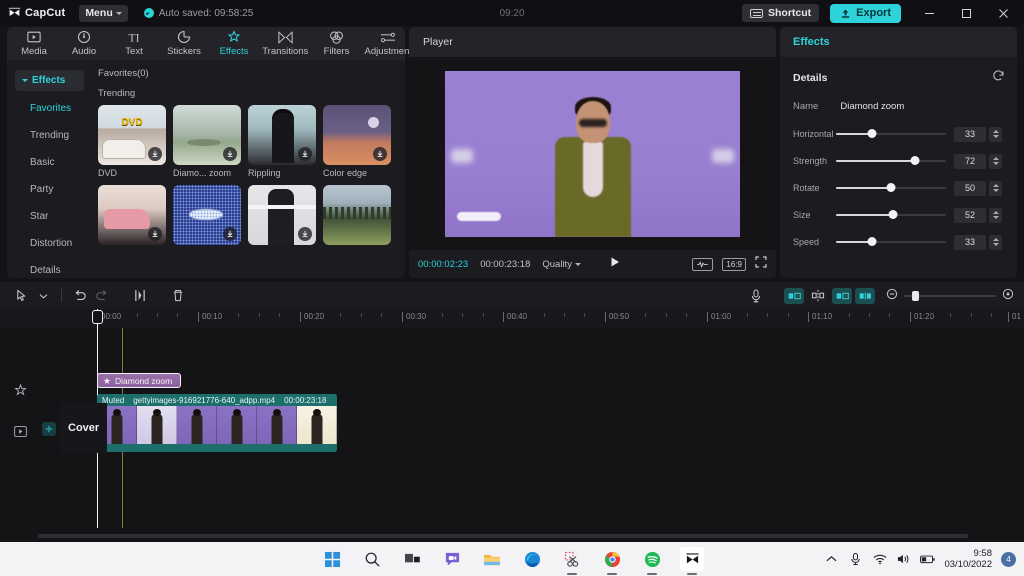 This screenshot has height=576, width=1024. I want to click on edge-icon, so click(532, 559).